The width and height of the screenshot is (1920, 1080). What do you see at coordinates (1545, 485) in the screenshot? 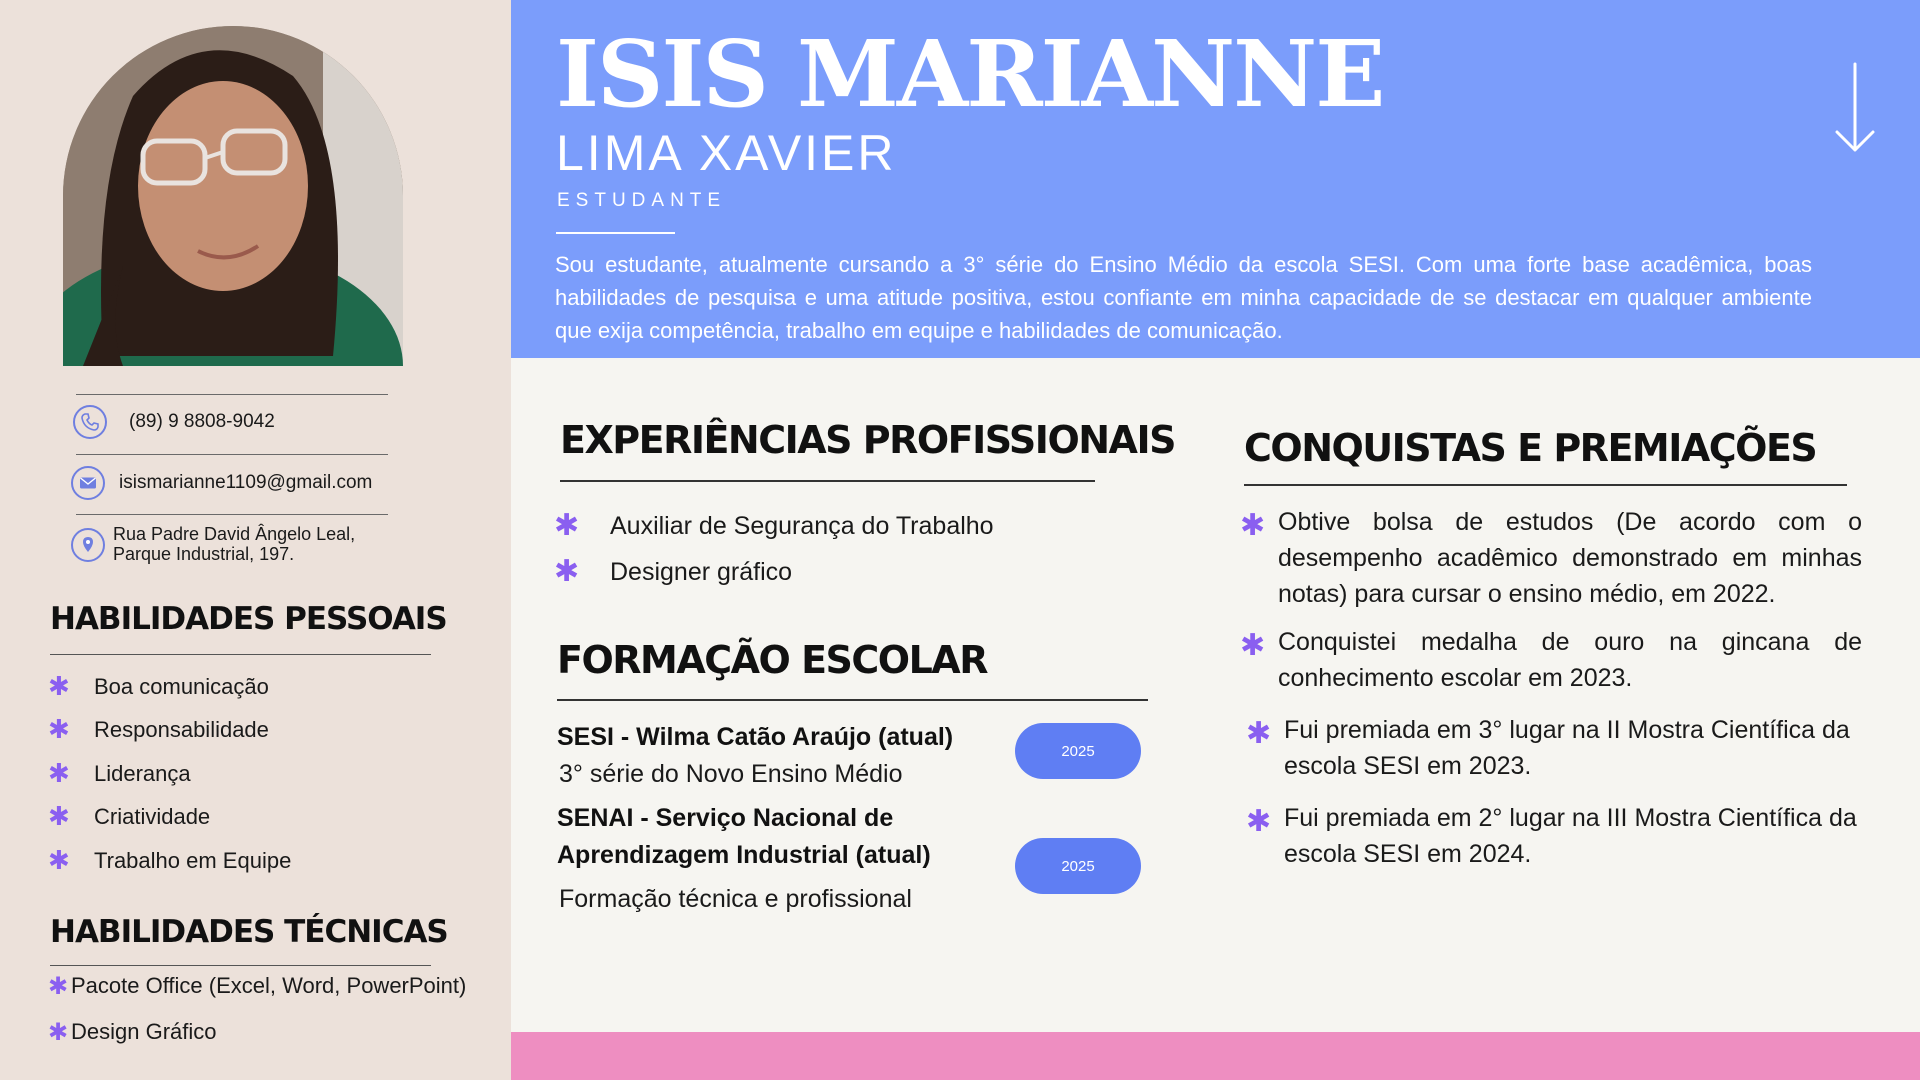
I see `awards-rule` at bounding box center [1545, 485].